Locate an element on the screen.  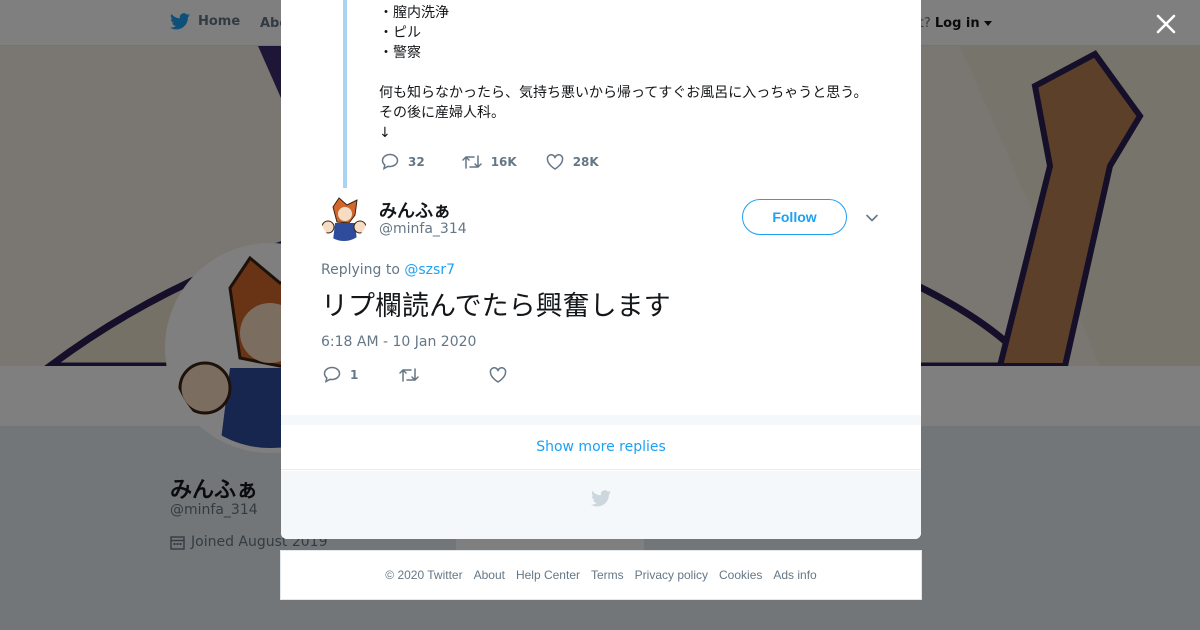
reply-count: 32 is located at coordinates (416, 161).